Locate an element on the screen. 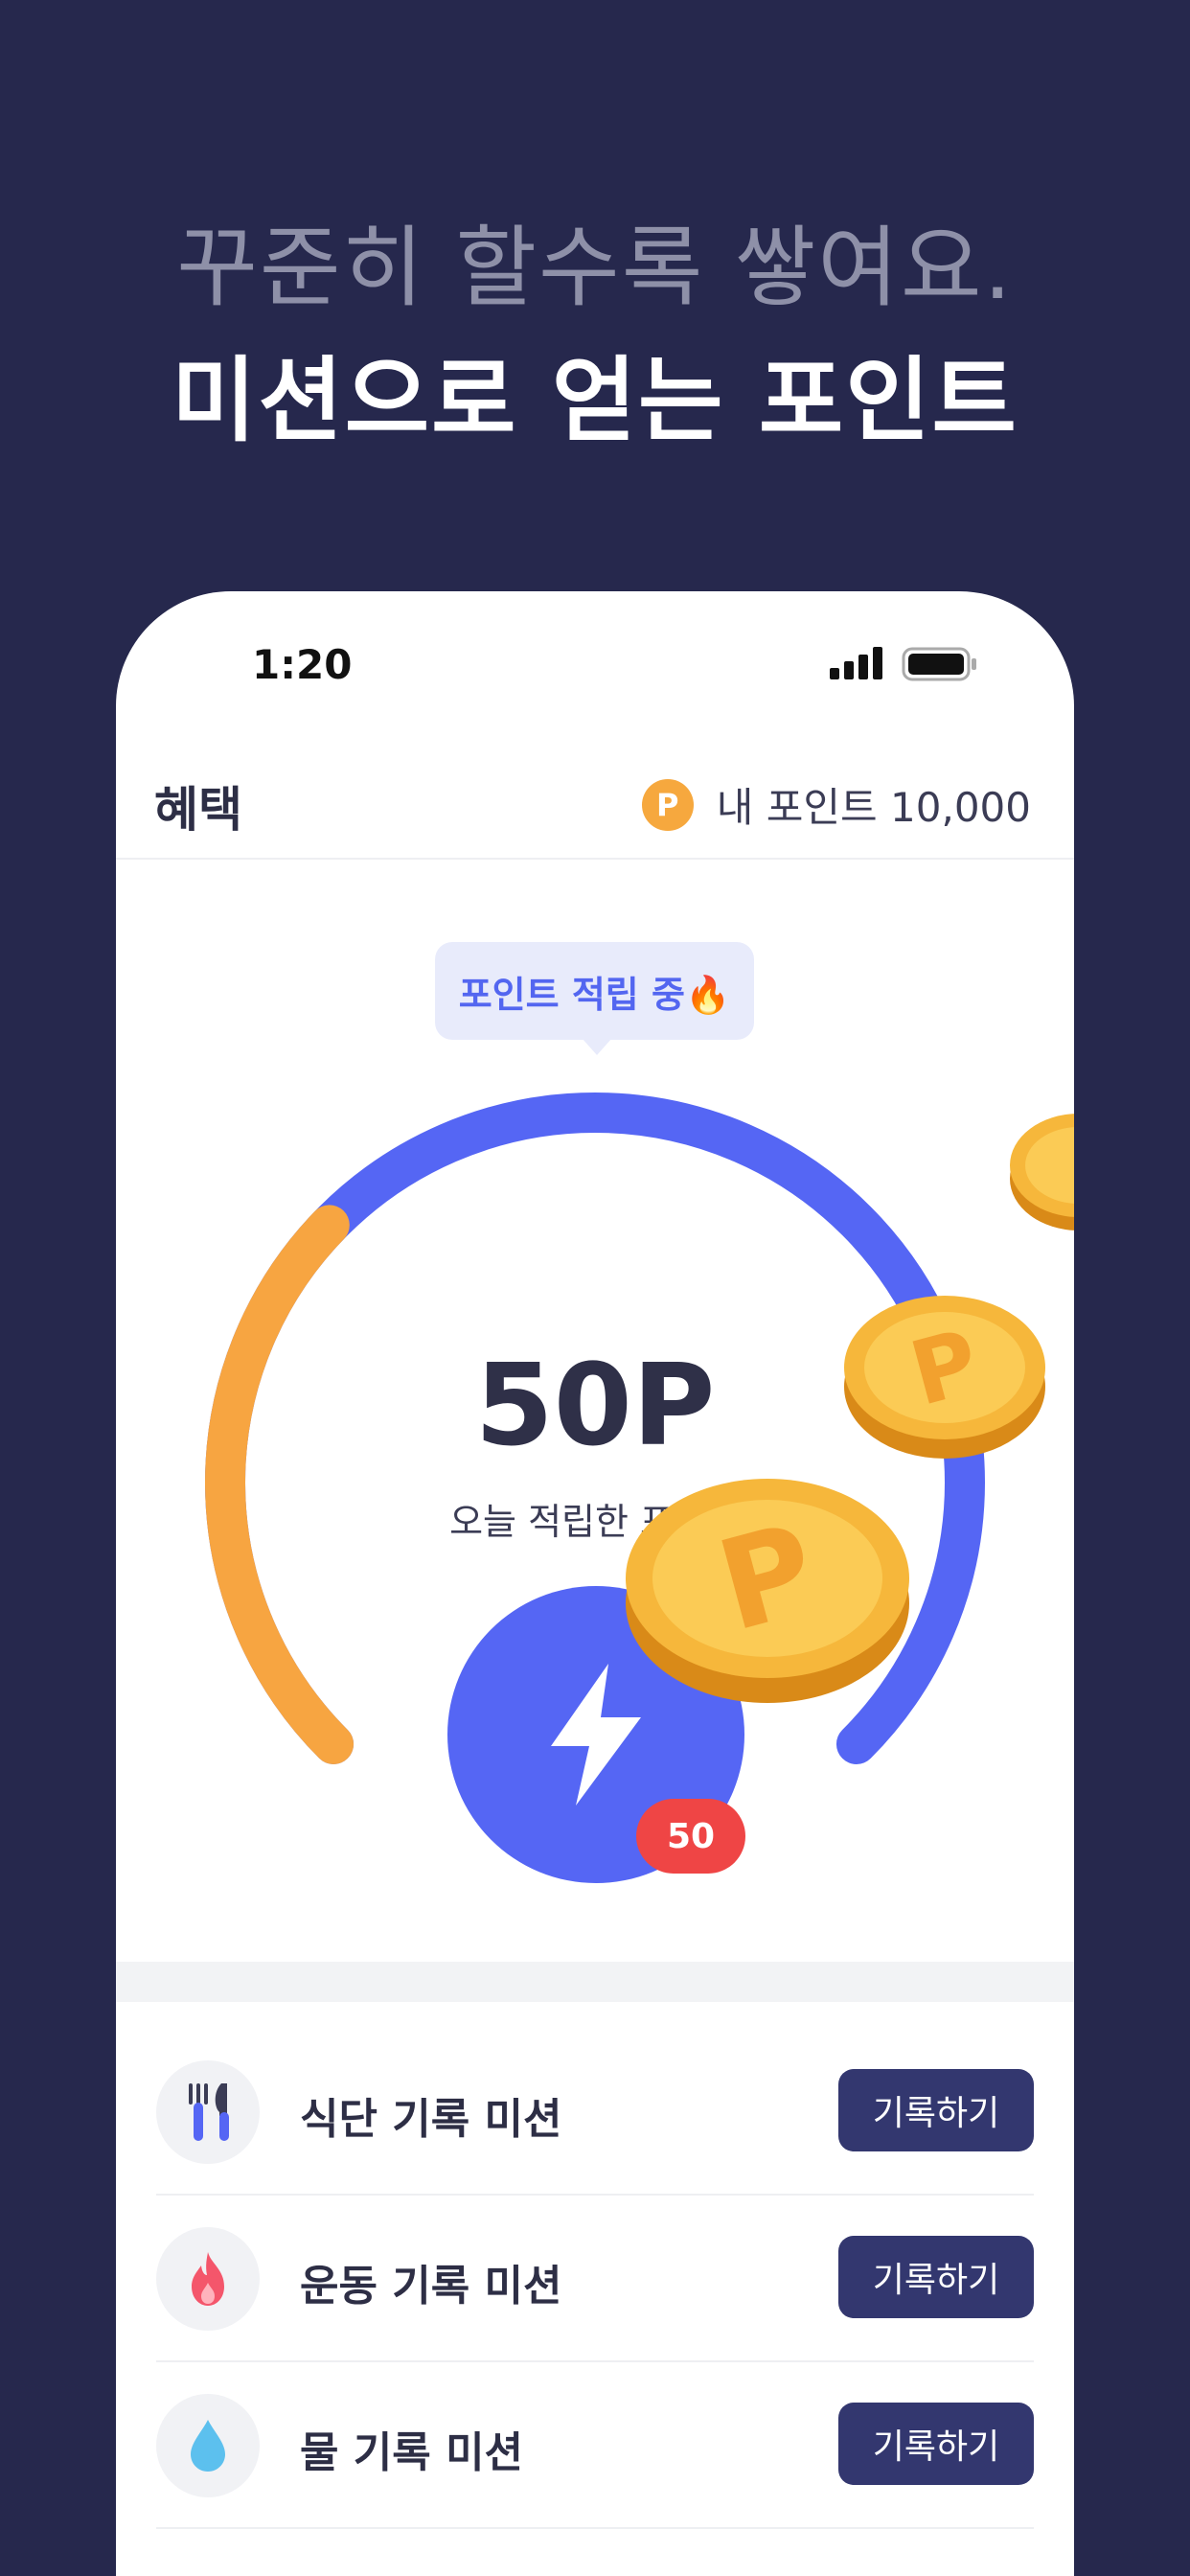  promo-subtitle: 꾸준히 할수록 쌓여요. is located at coordinates (595, 268).